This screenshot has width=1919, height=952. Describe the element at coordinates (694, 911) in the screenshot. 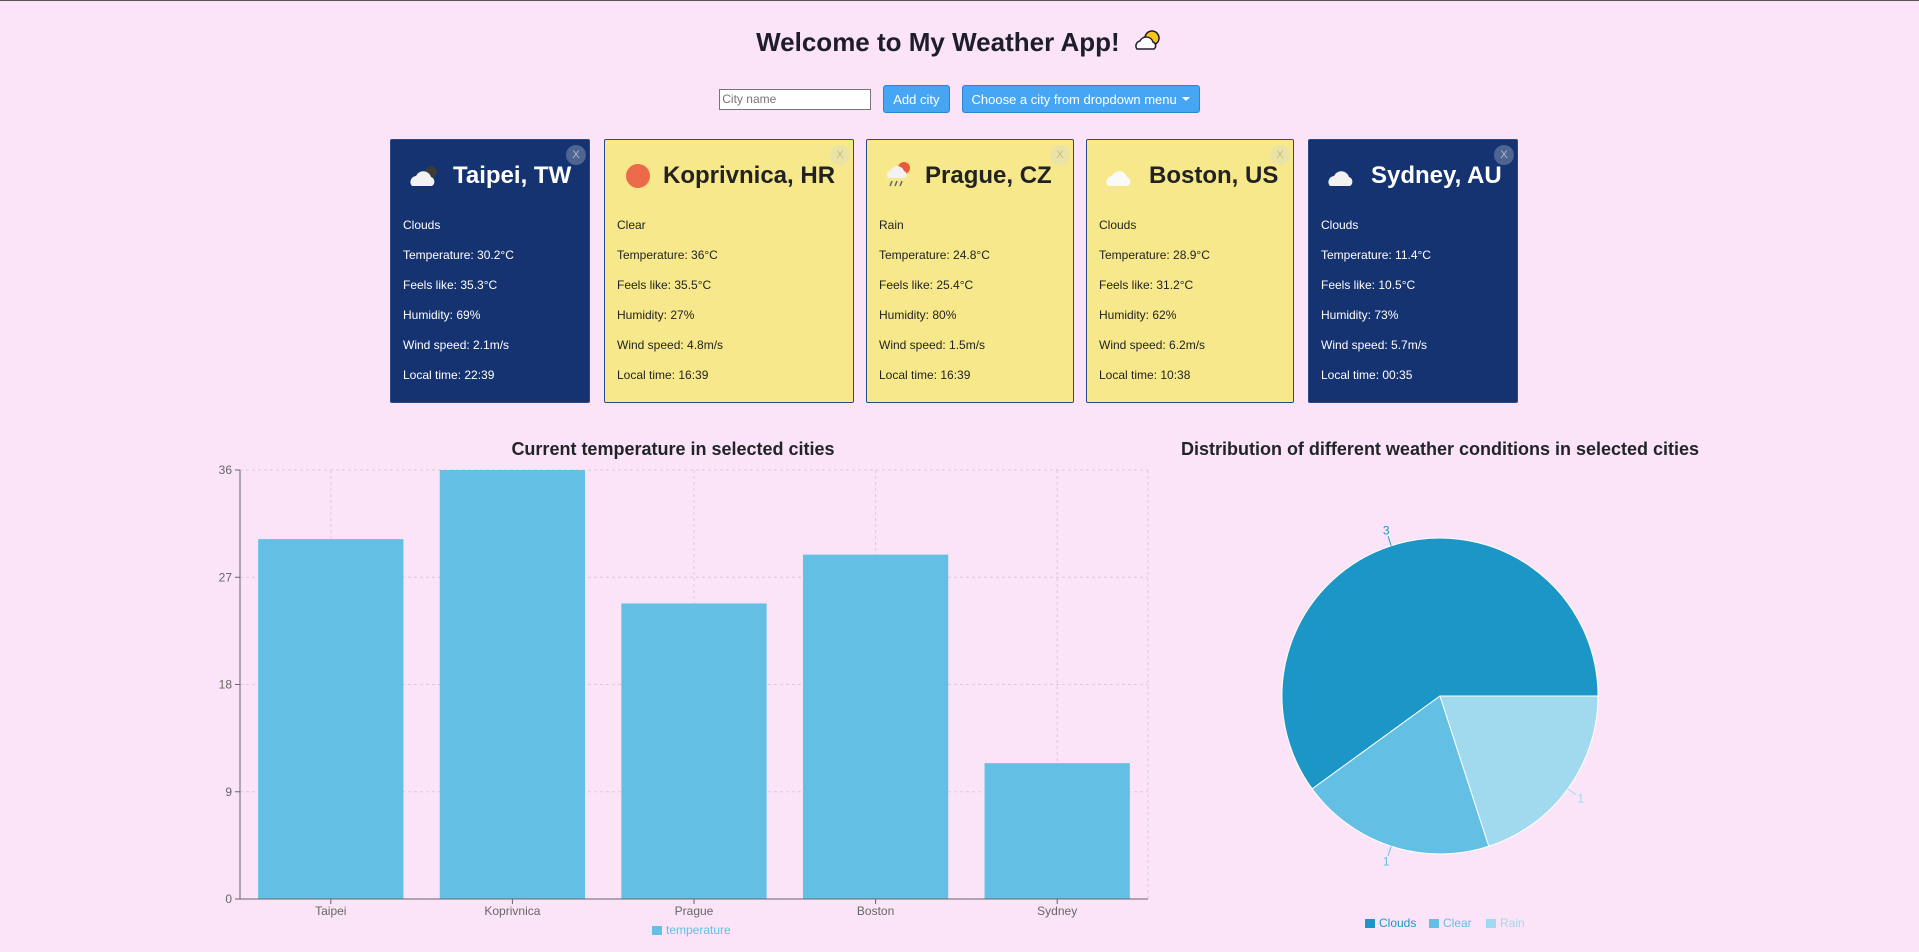

I see `x-tick-label: Prague` at that location.